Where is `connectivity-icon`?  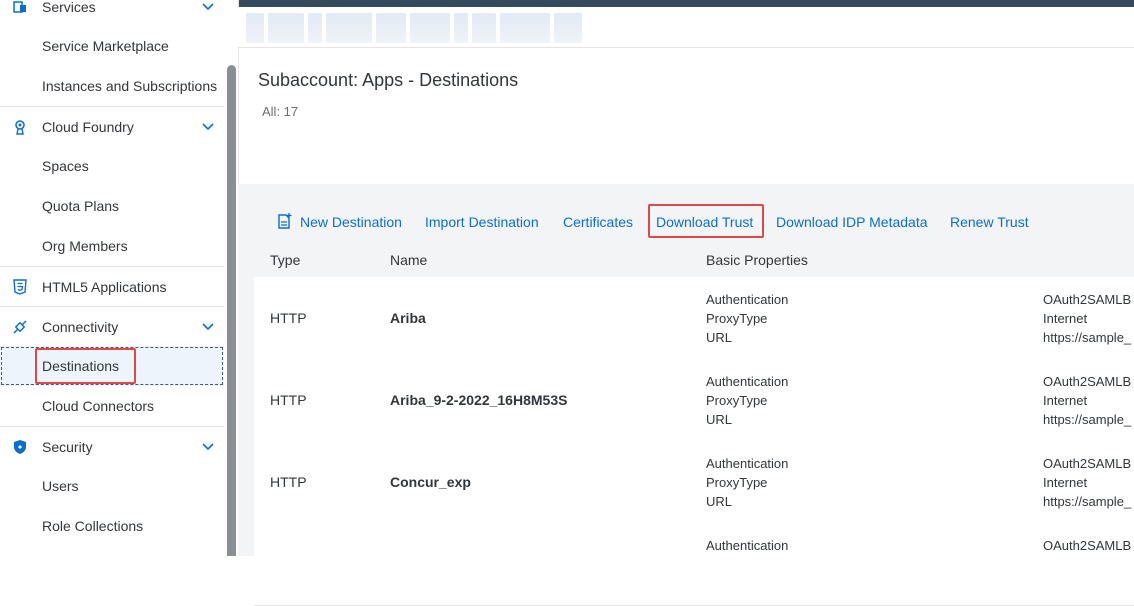 connectivity-icon is located at coordinates (20, 327).